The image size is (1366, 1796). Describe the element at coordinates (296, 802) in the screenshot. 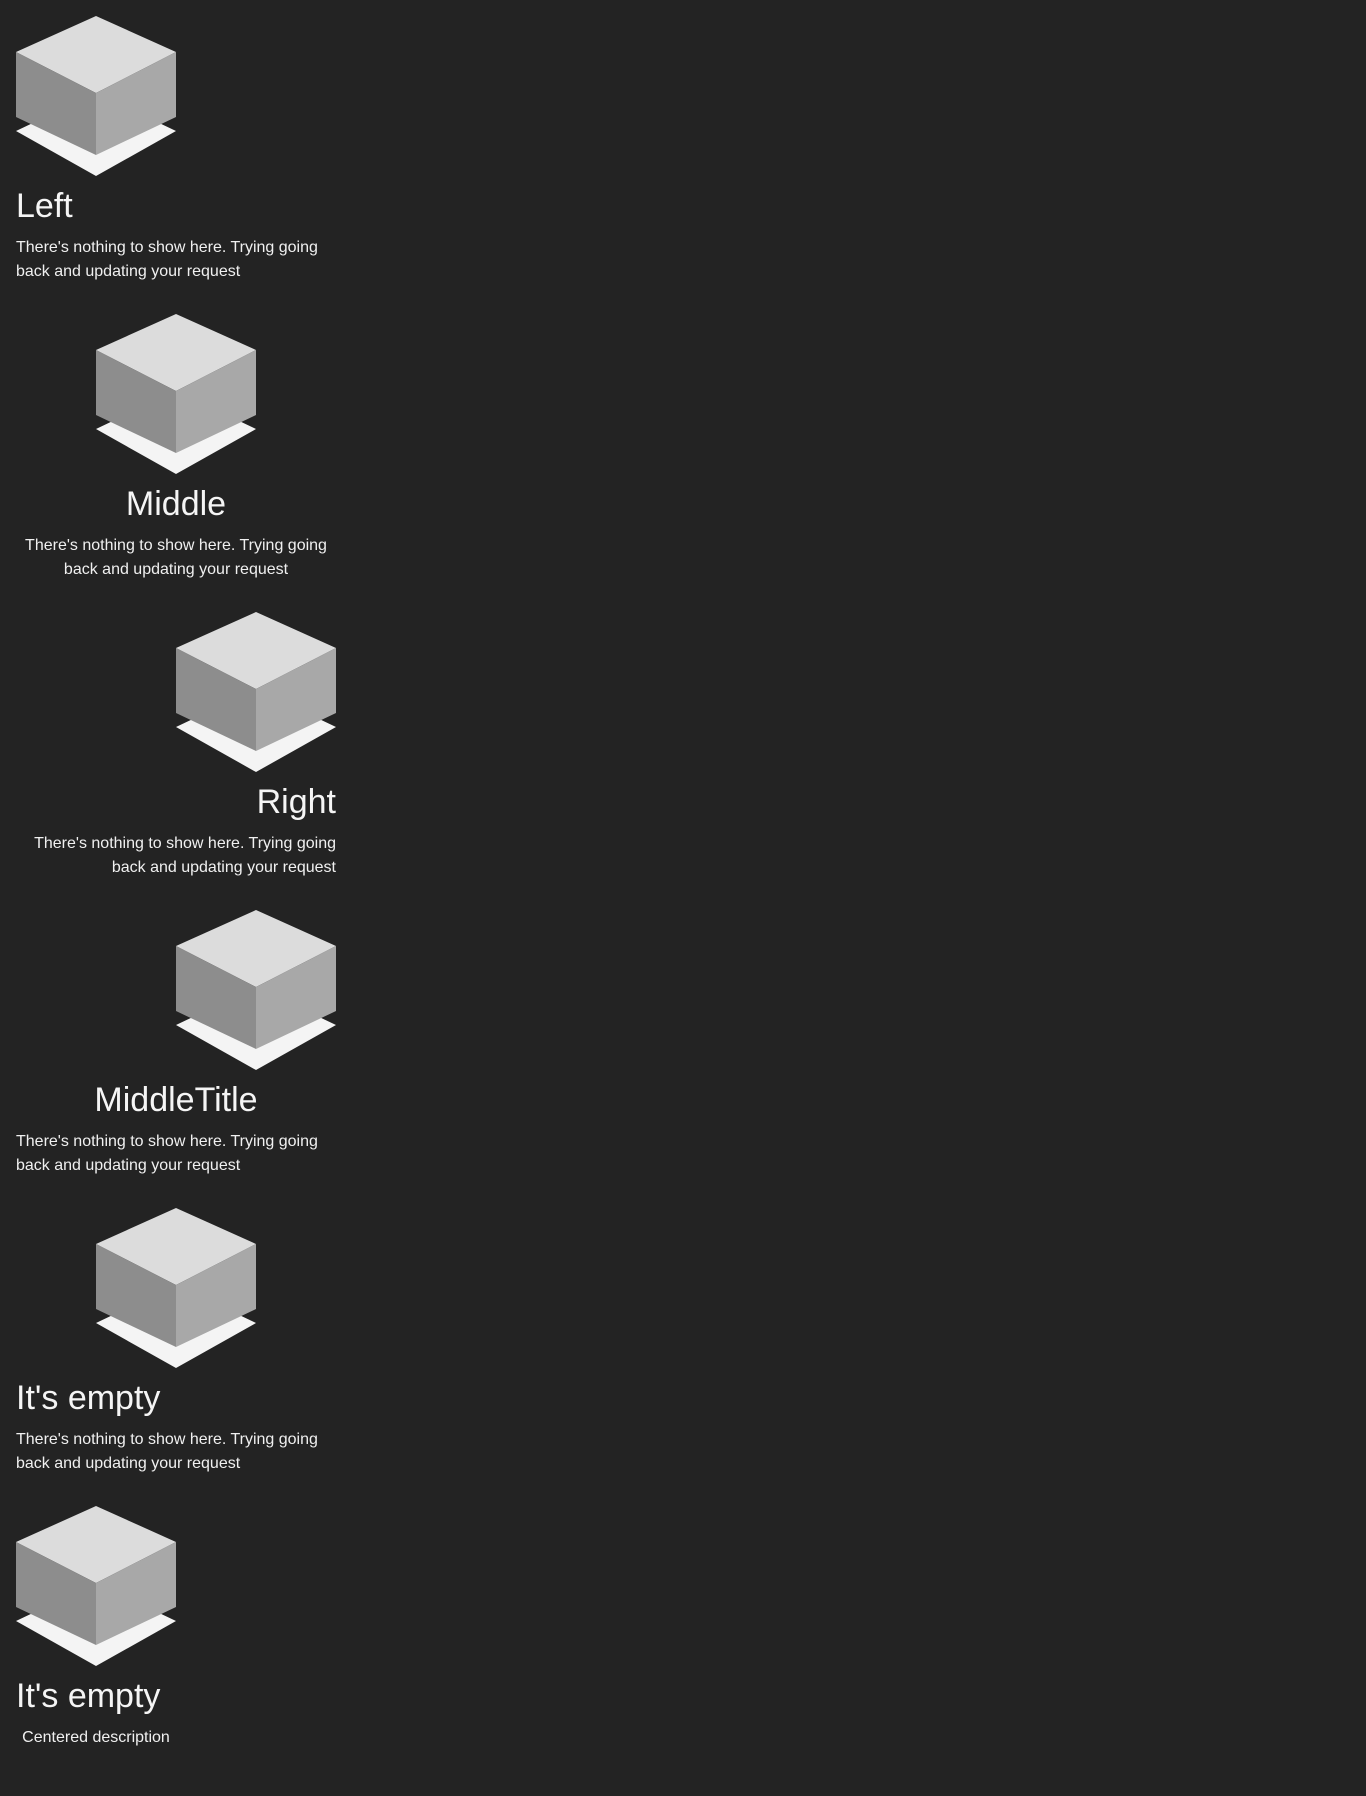

I see `empty-state-title: Right` at that location.